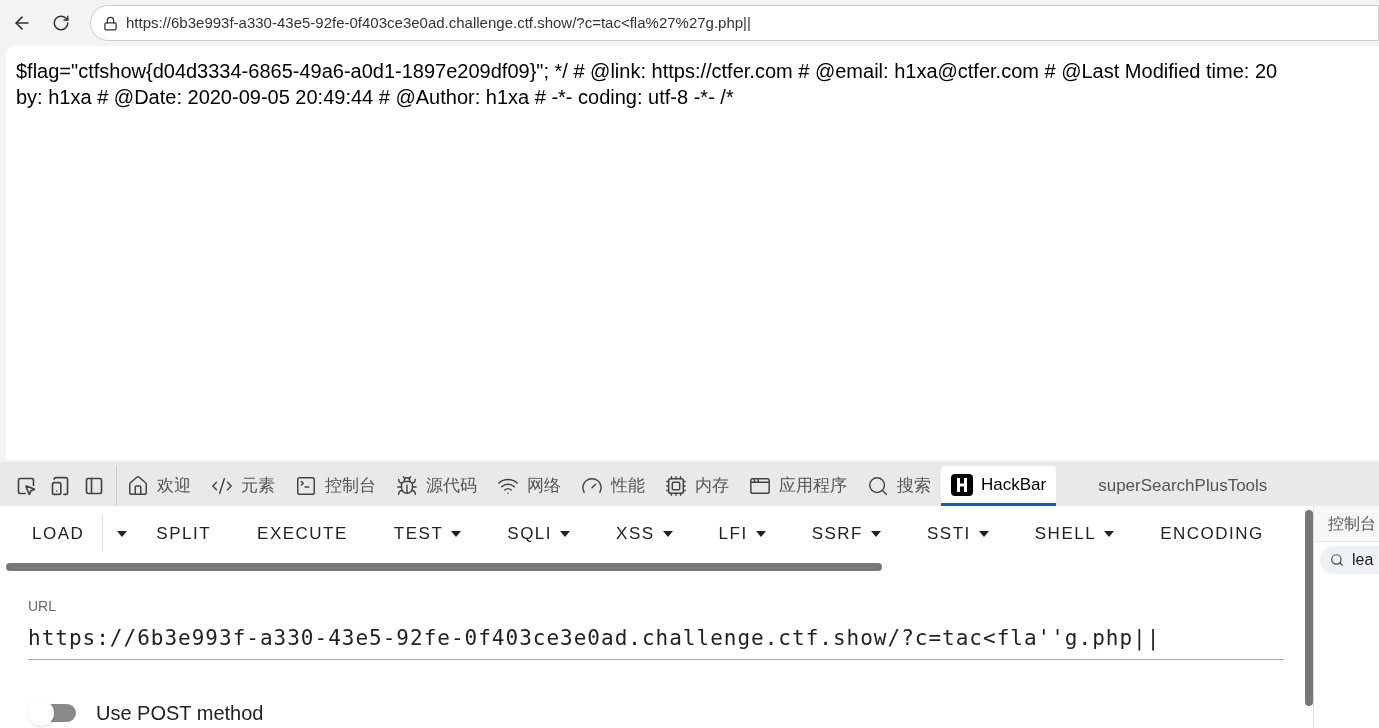  Describe the element at coordinates (1346, 524) in the screenshot. I see `panel-title: 控制台` at that location.